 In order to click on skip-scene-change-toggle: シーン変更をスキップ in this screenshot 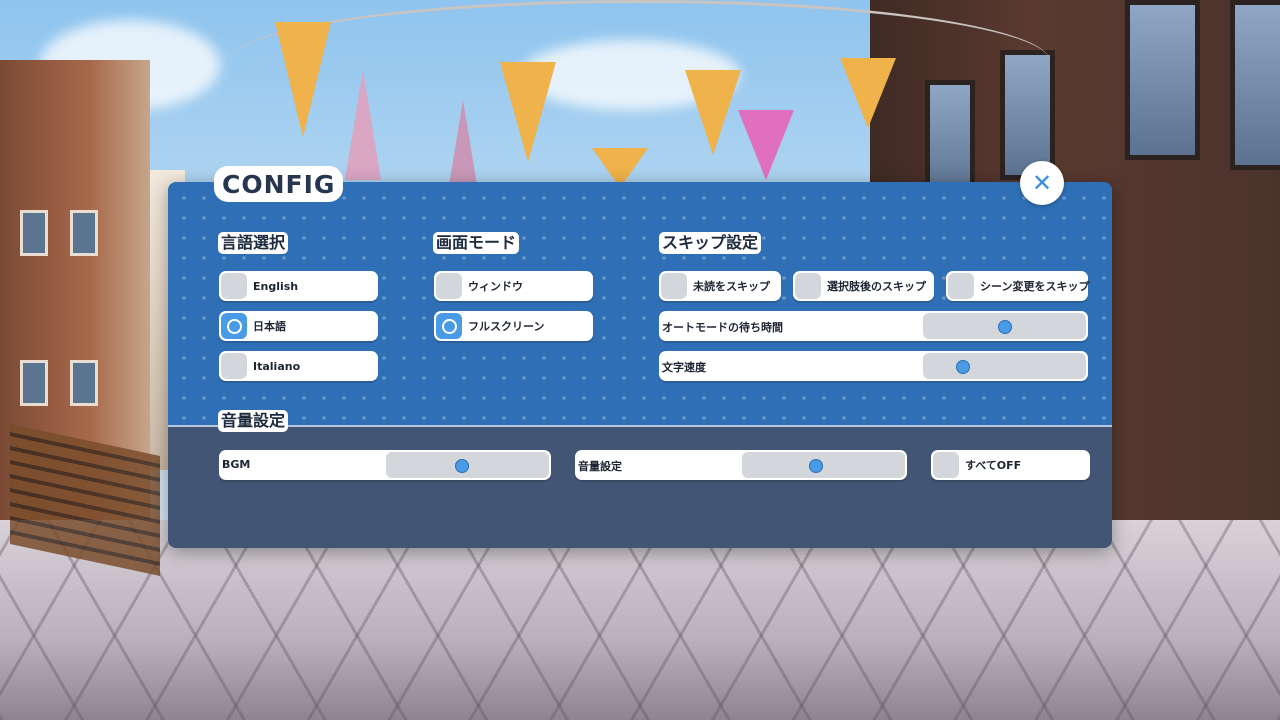, I will do `click(1018, 286)`.